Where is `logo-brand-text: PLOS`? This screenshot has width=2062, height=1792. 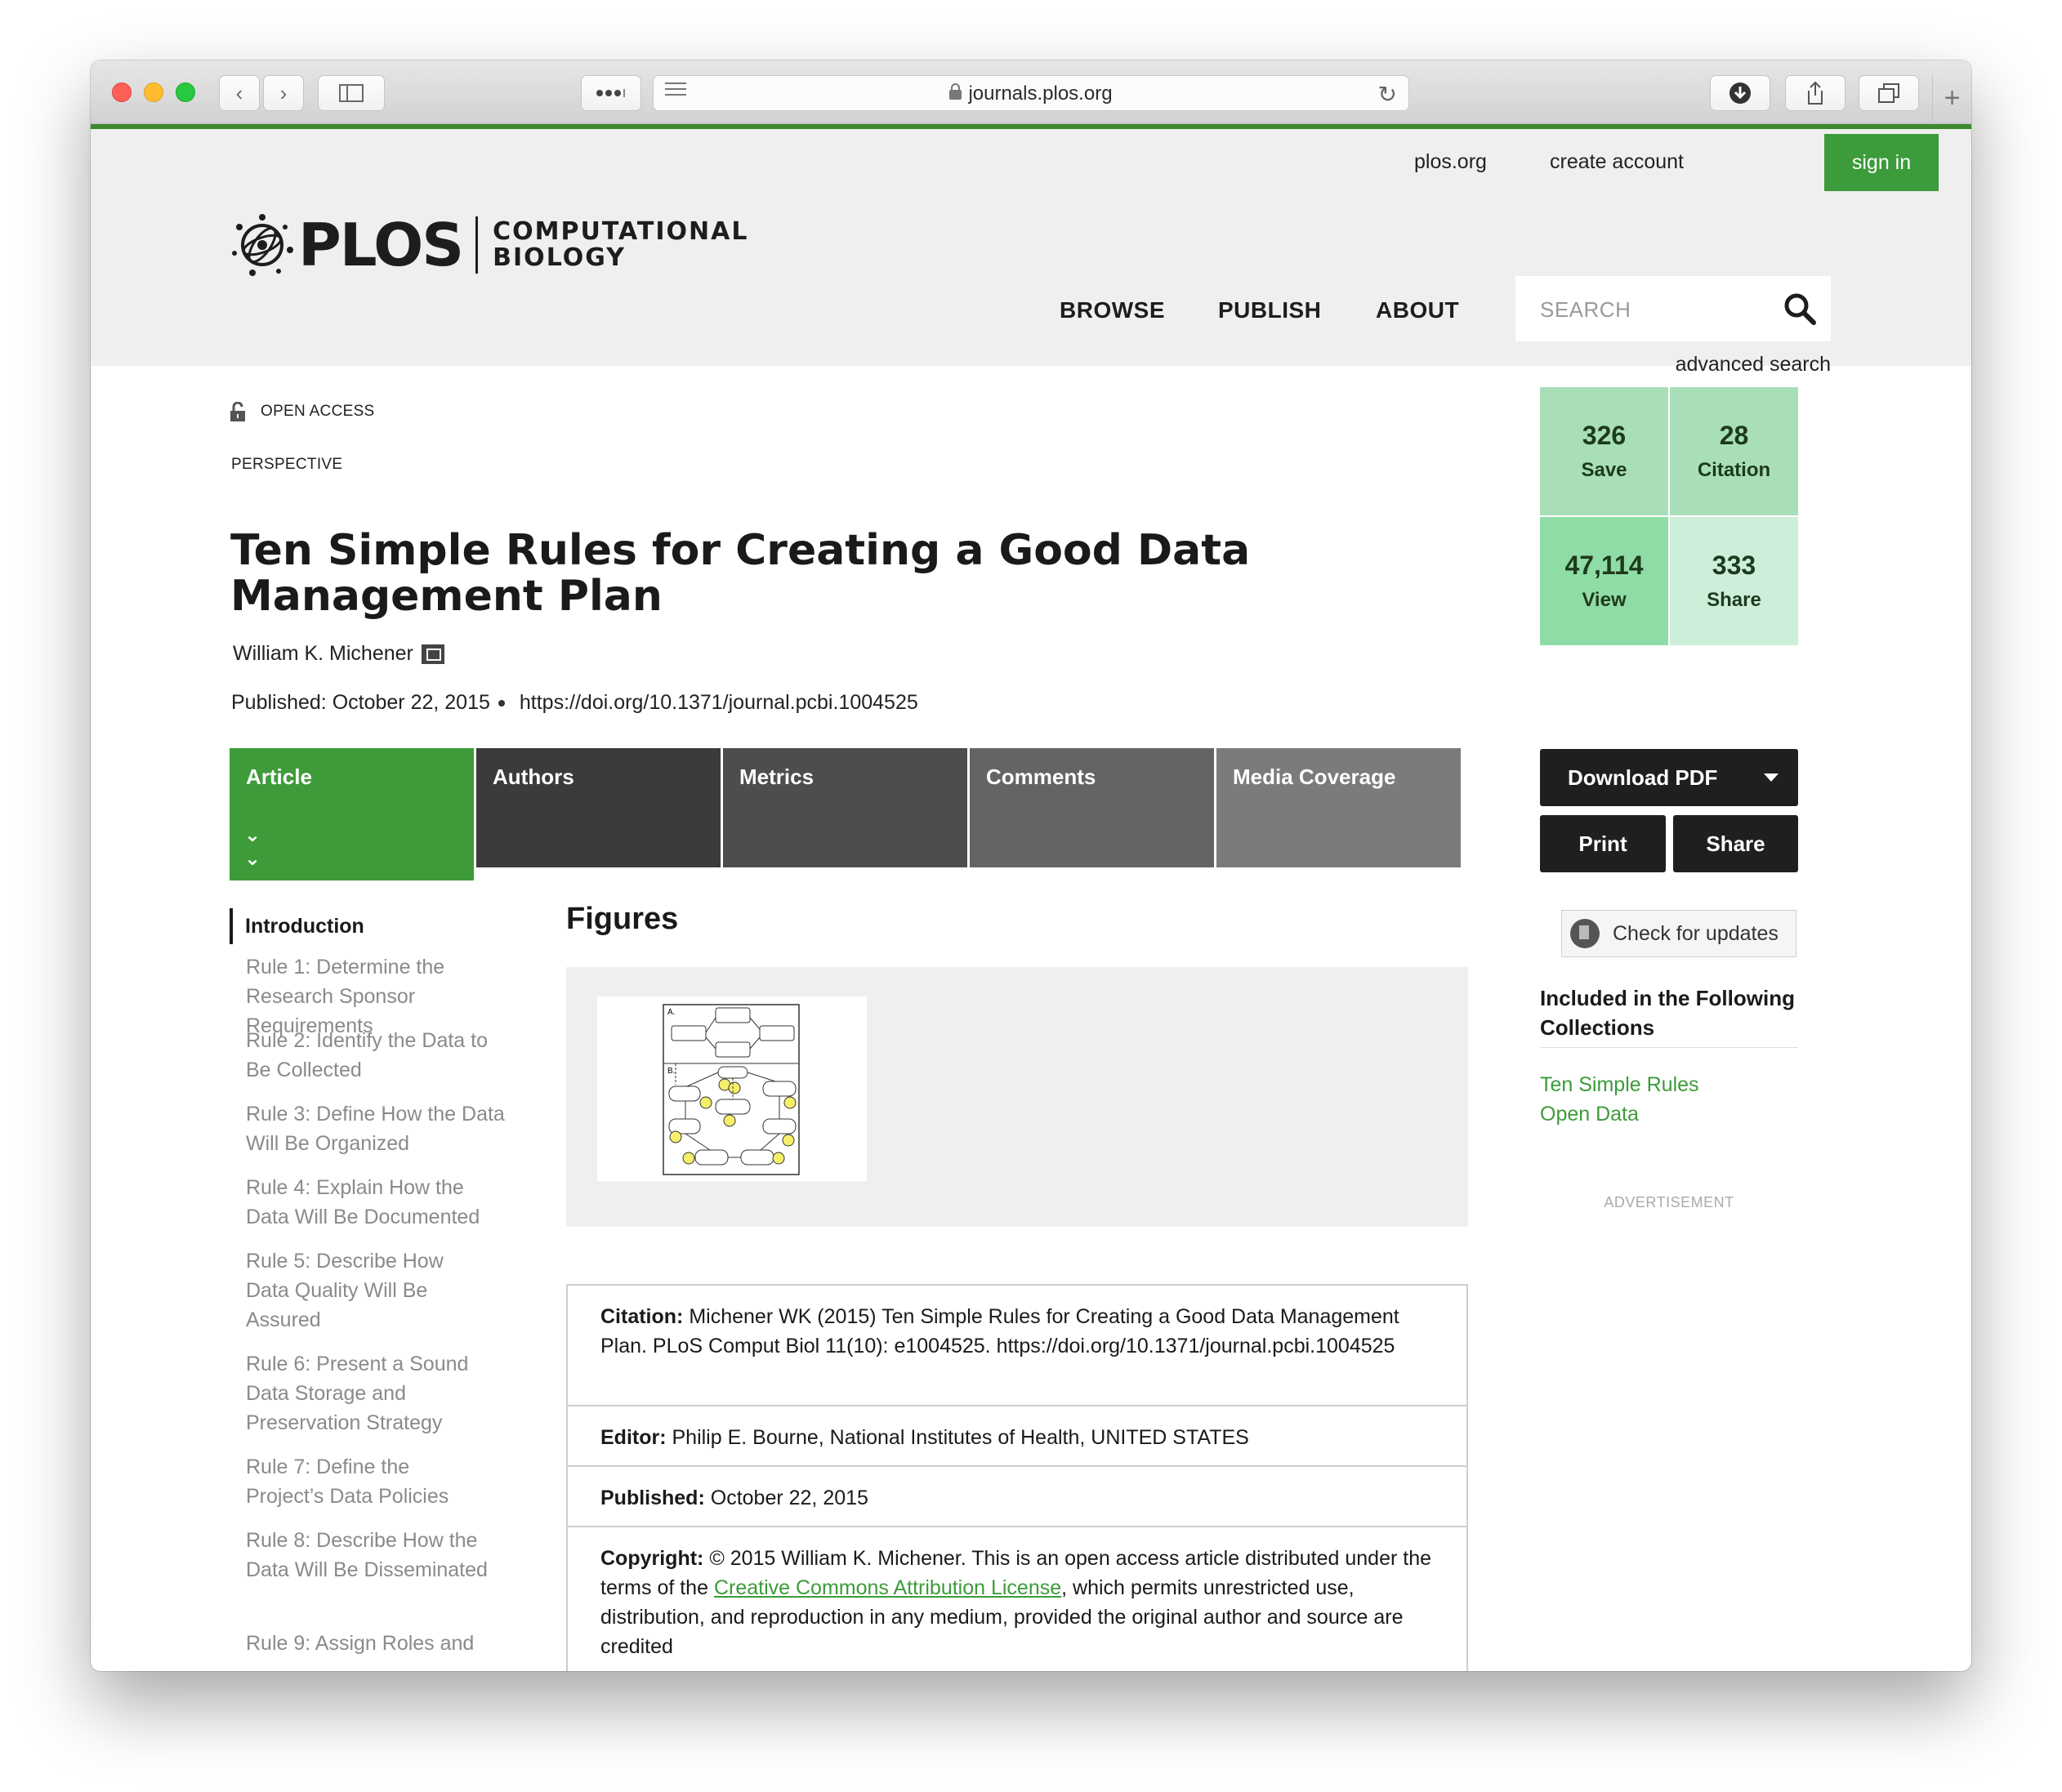 logo-brand-text: PLOS is located at coordinates (381, 245).